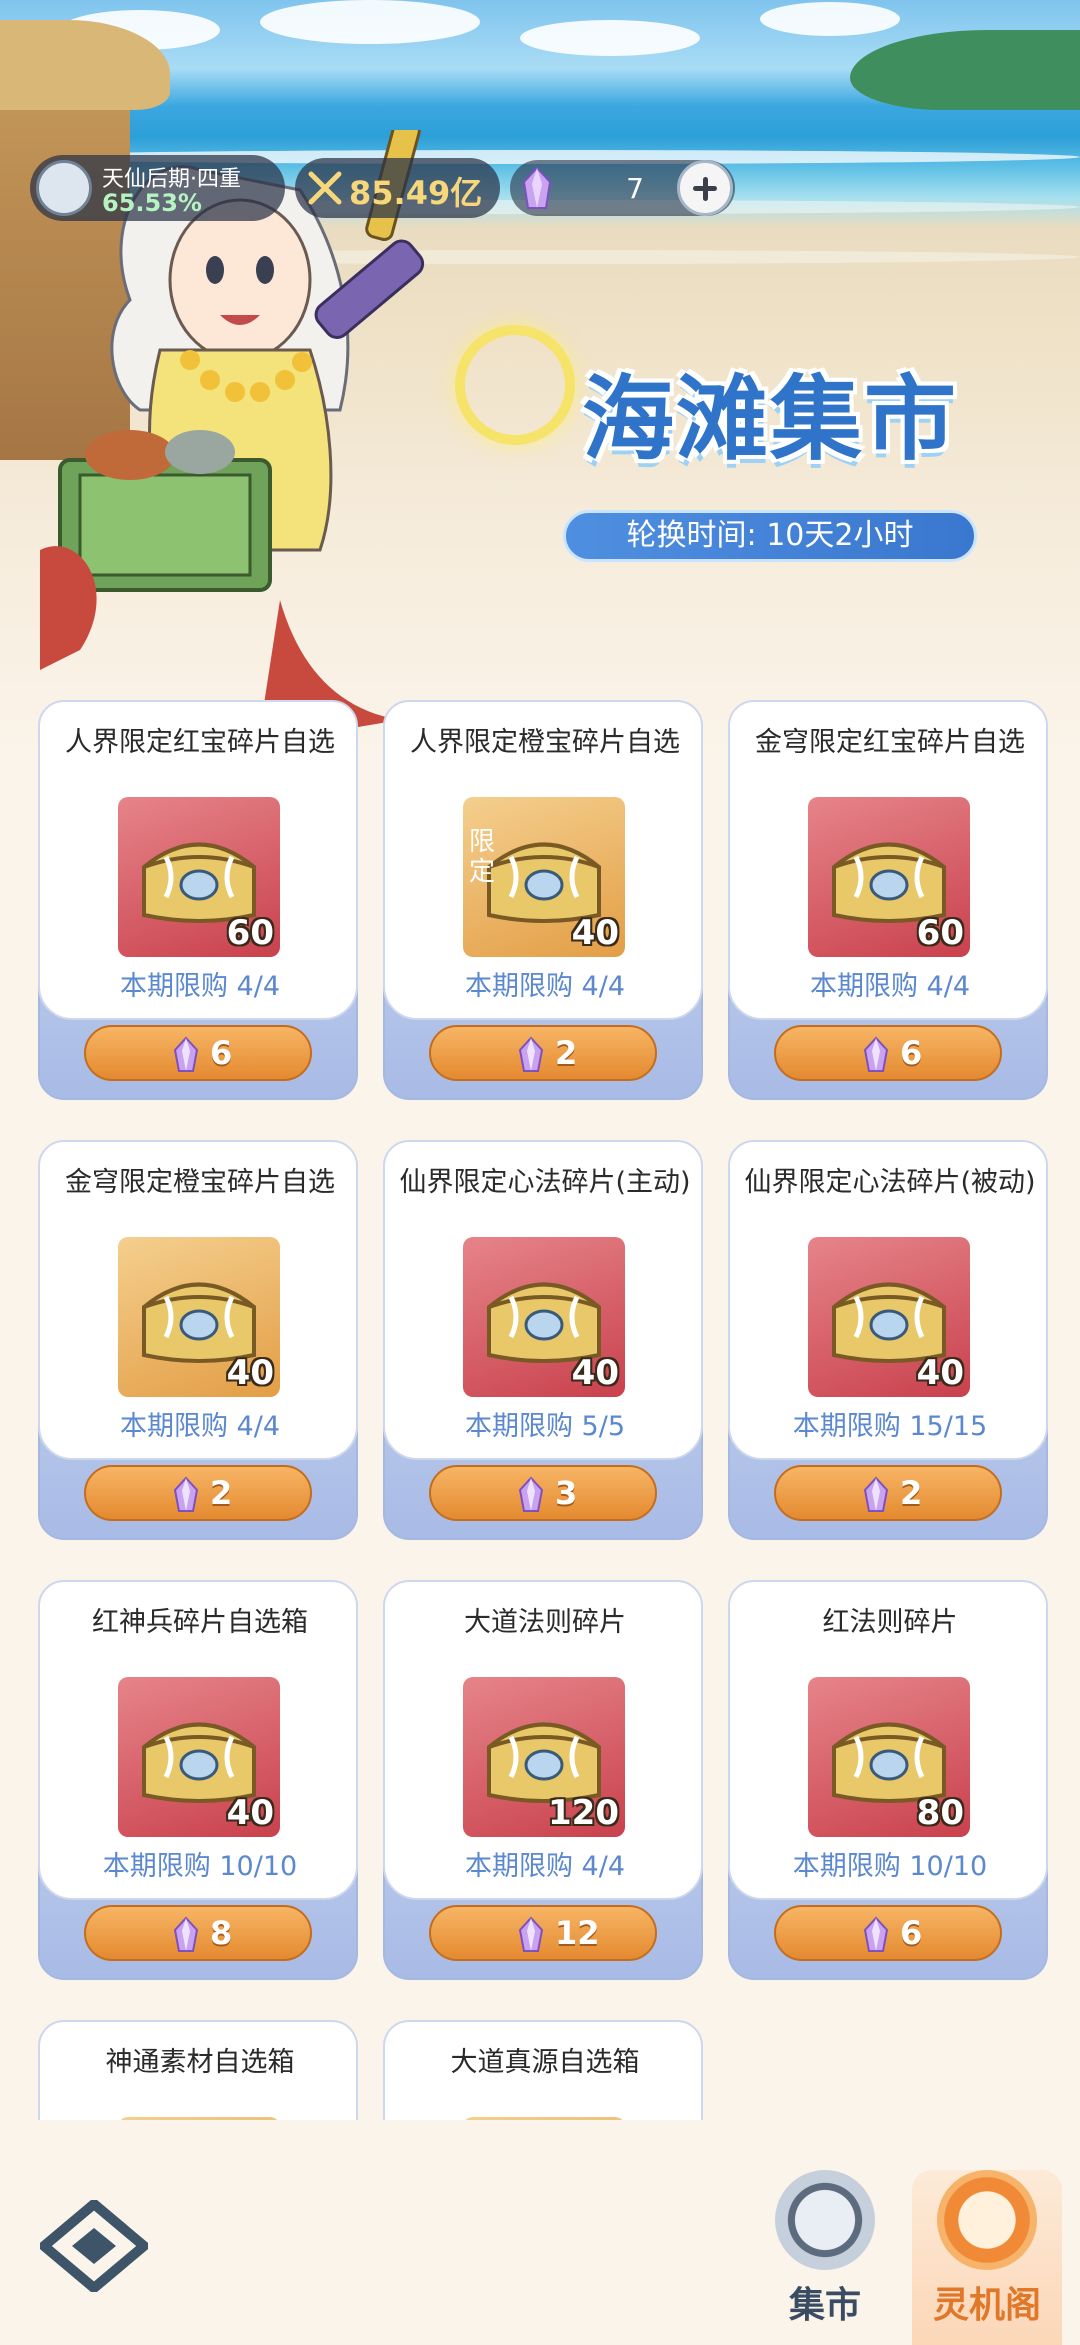 This screenshot has height=2345, width=1080. I want to click on diamond-menu-icon, so click(94, 2246).